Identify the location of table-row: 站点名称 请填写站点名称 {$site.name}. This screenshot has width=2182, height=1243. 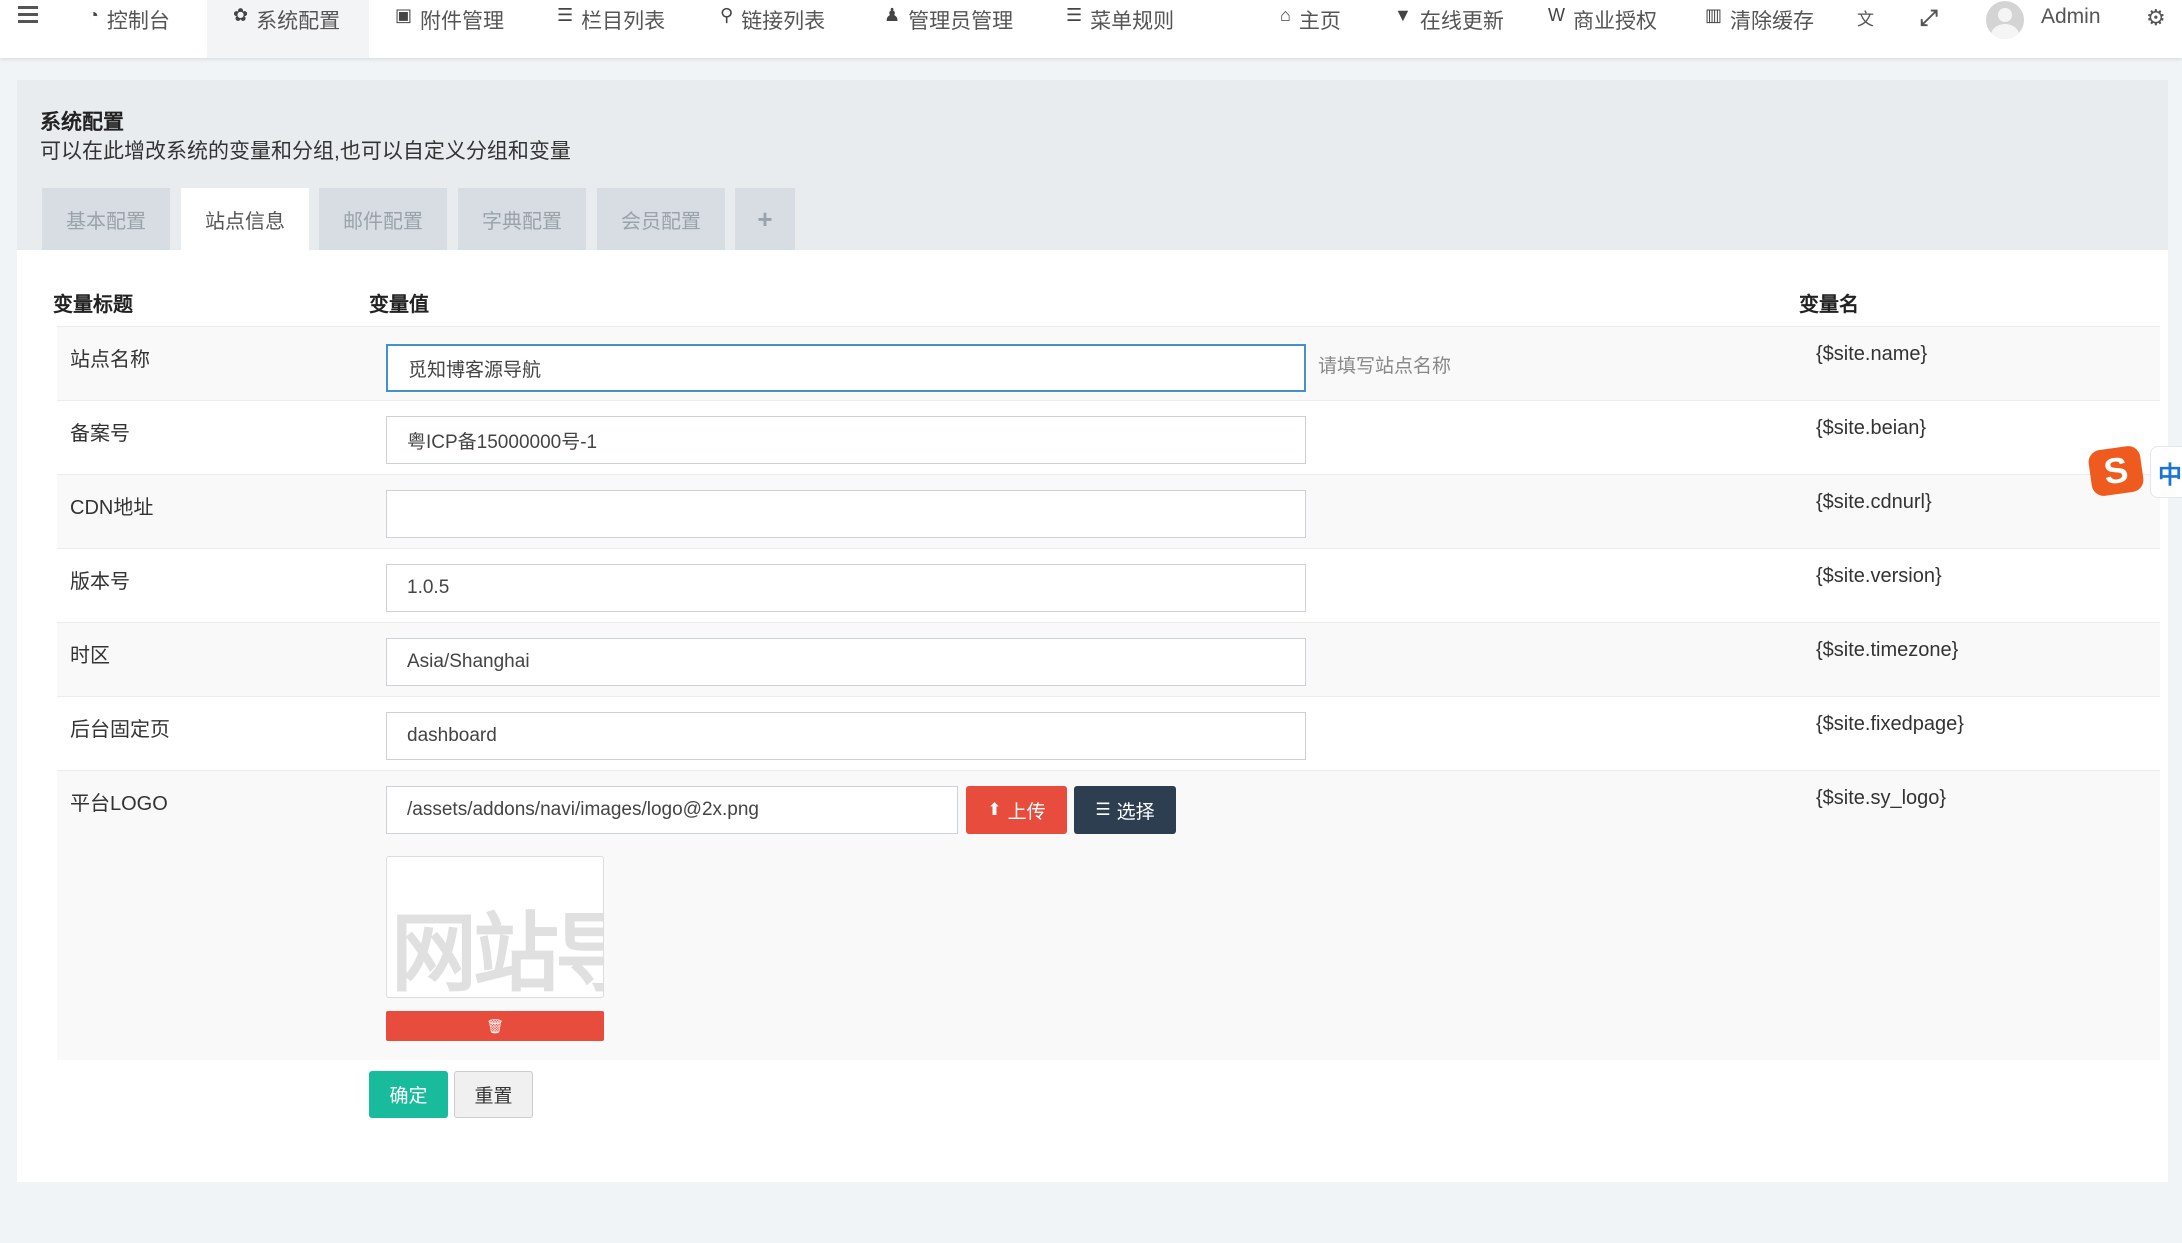
(1108, 363).